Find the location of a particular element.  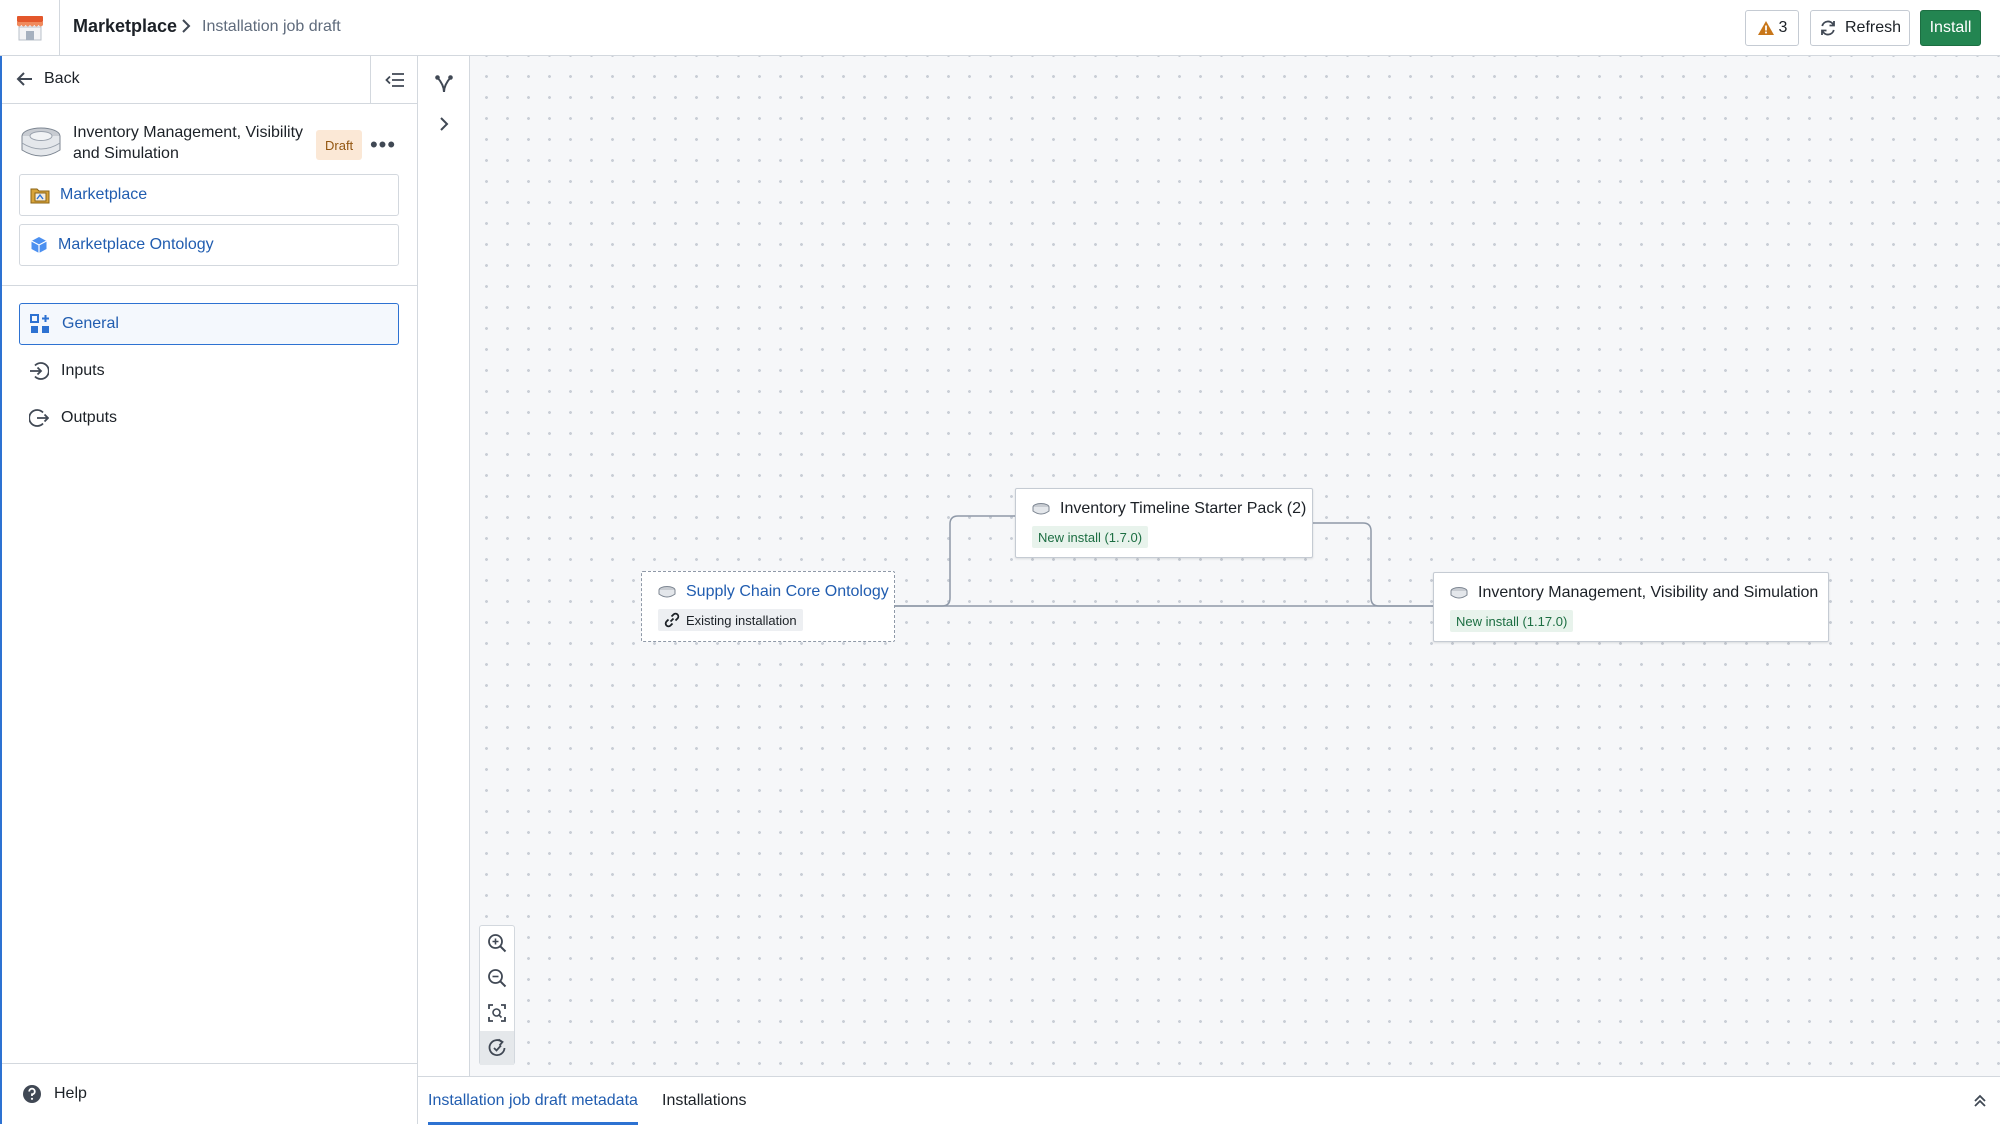

node-title-label: Supply Chain Core Ontology is located at coordinates (787, 591).